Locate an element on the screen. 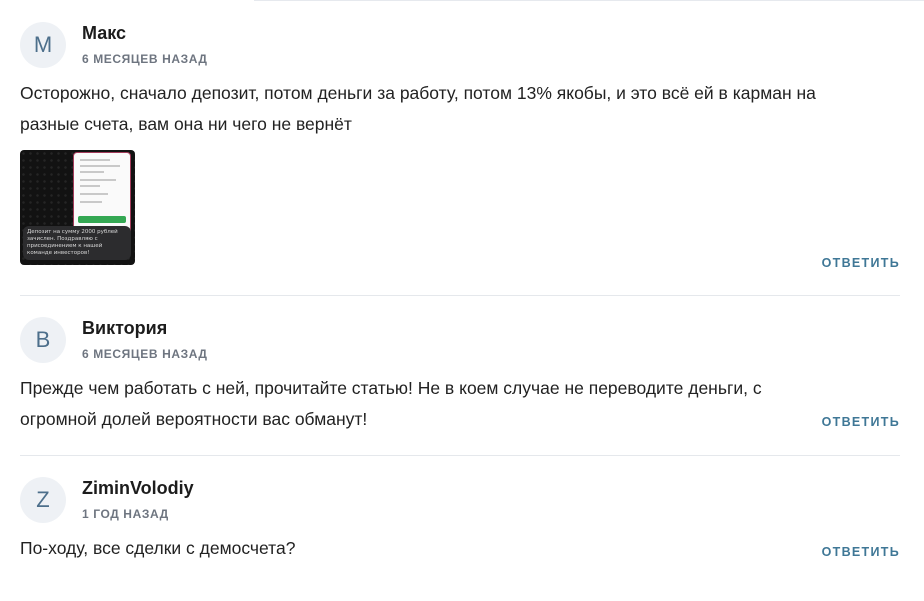 Image resolution: width=924 pixels, height=601 pixels. comment-author: Виктория is located at coordinates (124, 328).